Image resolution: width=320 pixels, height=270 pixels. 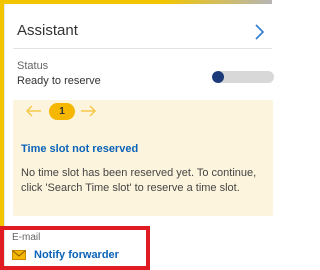 I want to click on panel-header: Assistant, so click(x=144, y=34).